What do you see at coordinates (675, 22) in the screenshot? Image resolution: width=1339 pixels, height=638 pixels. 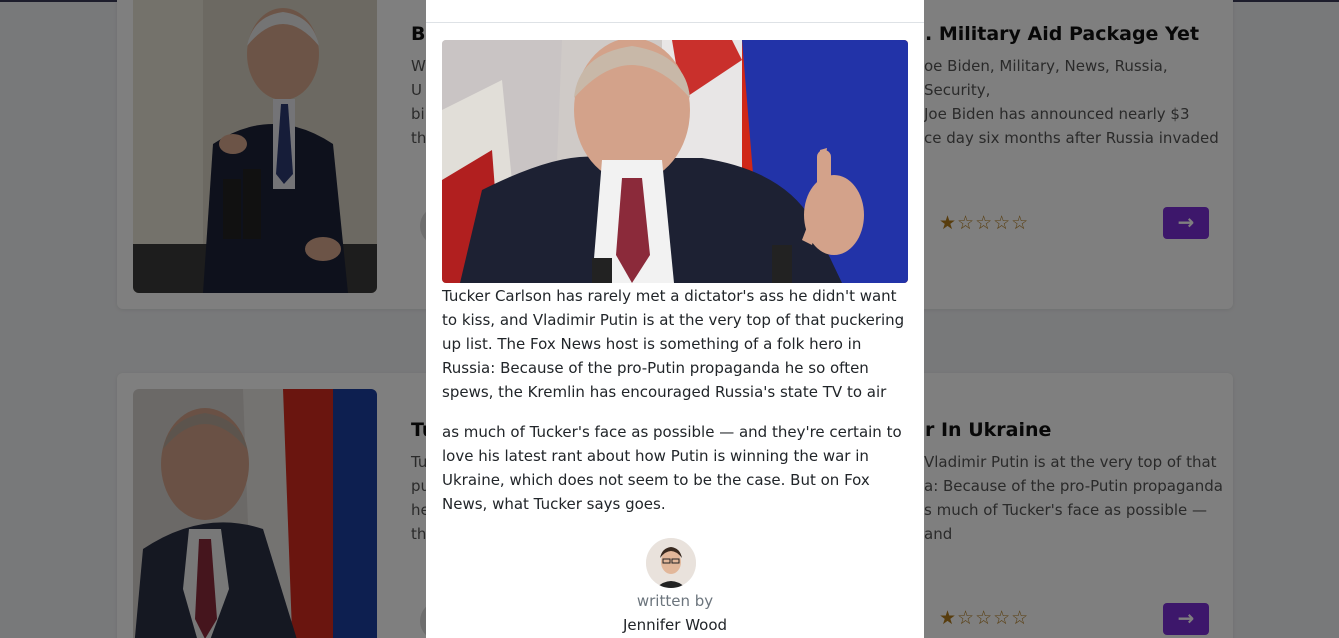 I see `modal-header-divider` at bounding box center [675, 22].